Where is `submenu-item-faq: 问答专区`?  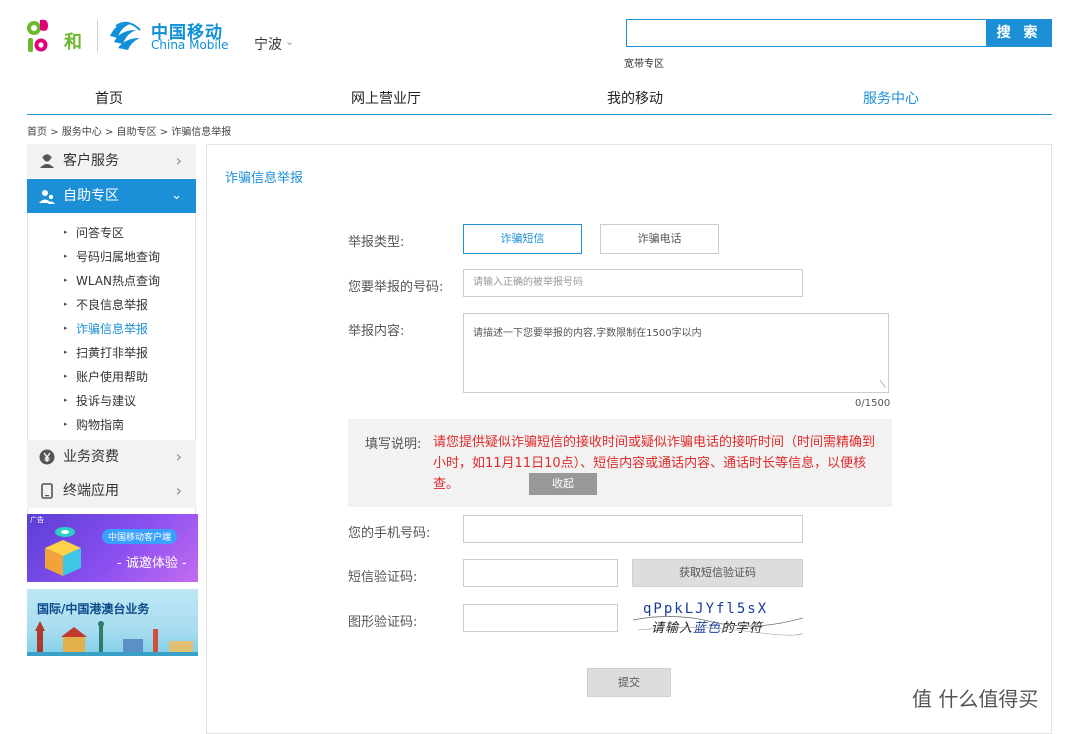
submenu-item-faq: 问答专区 is located at coordinates (100, 232).